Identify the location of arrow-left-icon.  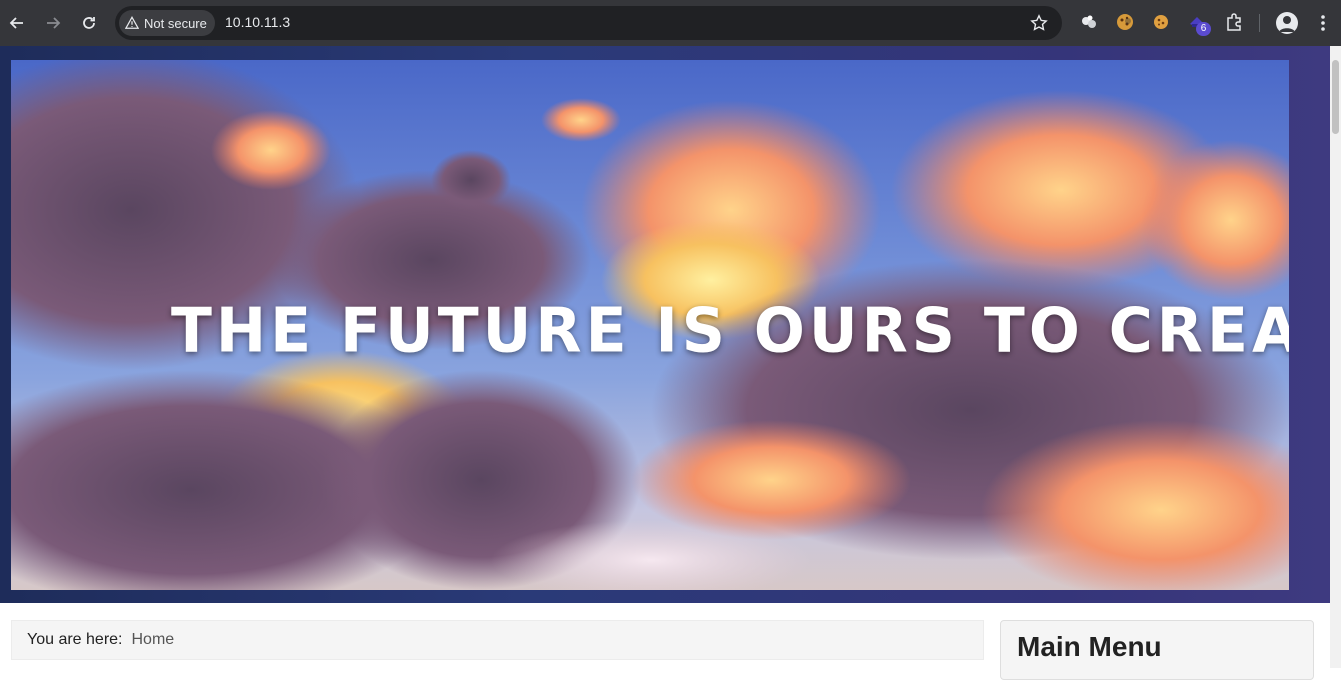
(16, 23).